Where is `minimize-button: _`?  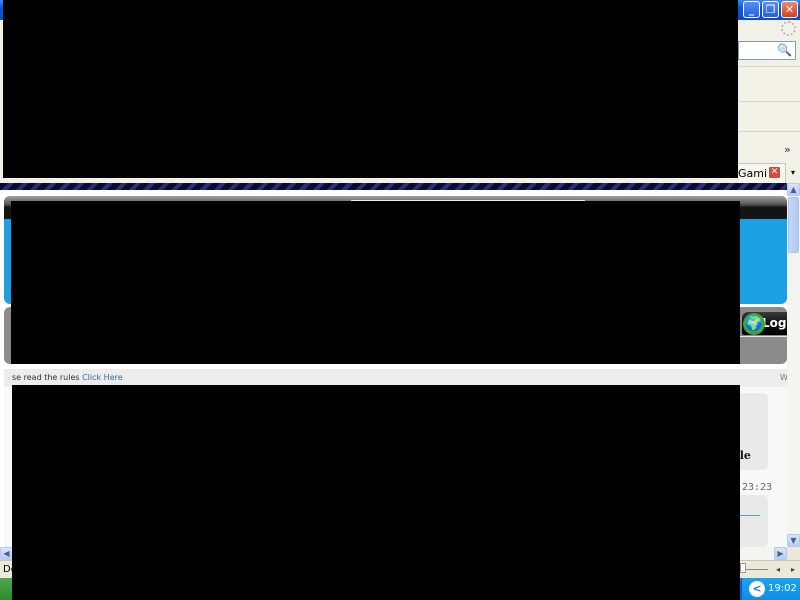
minimize-button: _ is located at coordinates (751, 9).